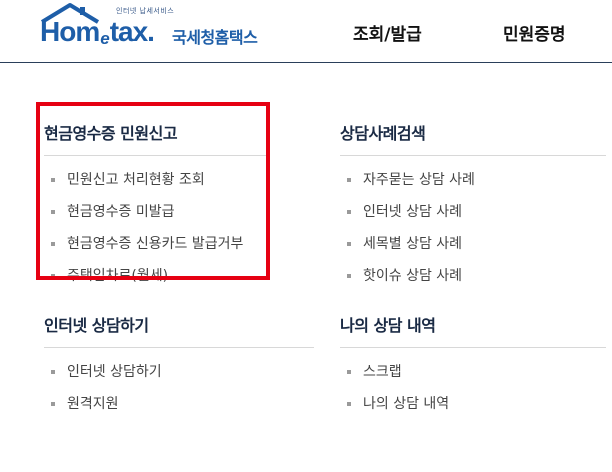  What do you see at coordinates (215, 37) in the screenshot?
I see `logo-korean-name: 국세청홈택스` at bounding box center [215, 37].